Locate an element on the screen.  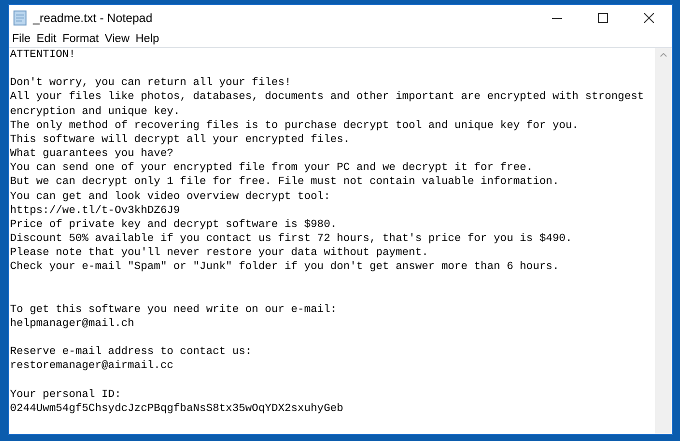
menu-item: File is located at coordinates (21, 39).